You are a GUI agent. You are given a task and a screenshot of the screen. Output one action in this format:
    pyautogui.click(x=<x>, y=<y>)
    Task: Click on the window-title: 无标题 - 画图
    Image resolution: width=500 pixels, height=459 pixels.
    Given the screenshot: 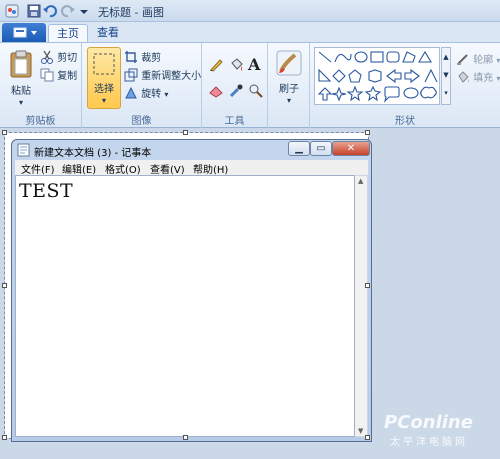 What is the action you would take?
    pyautogui.click(x=131, y=12)
    